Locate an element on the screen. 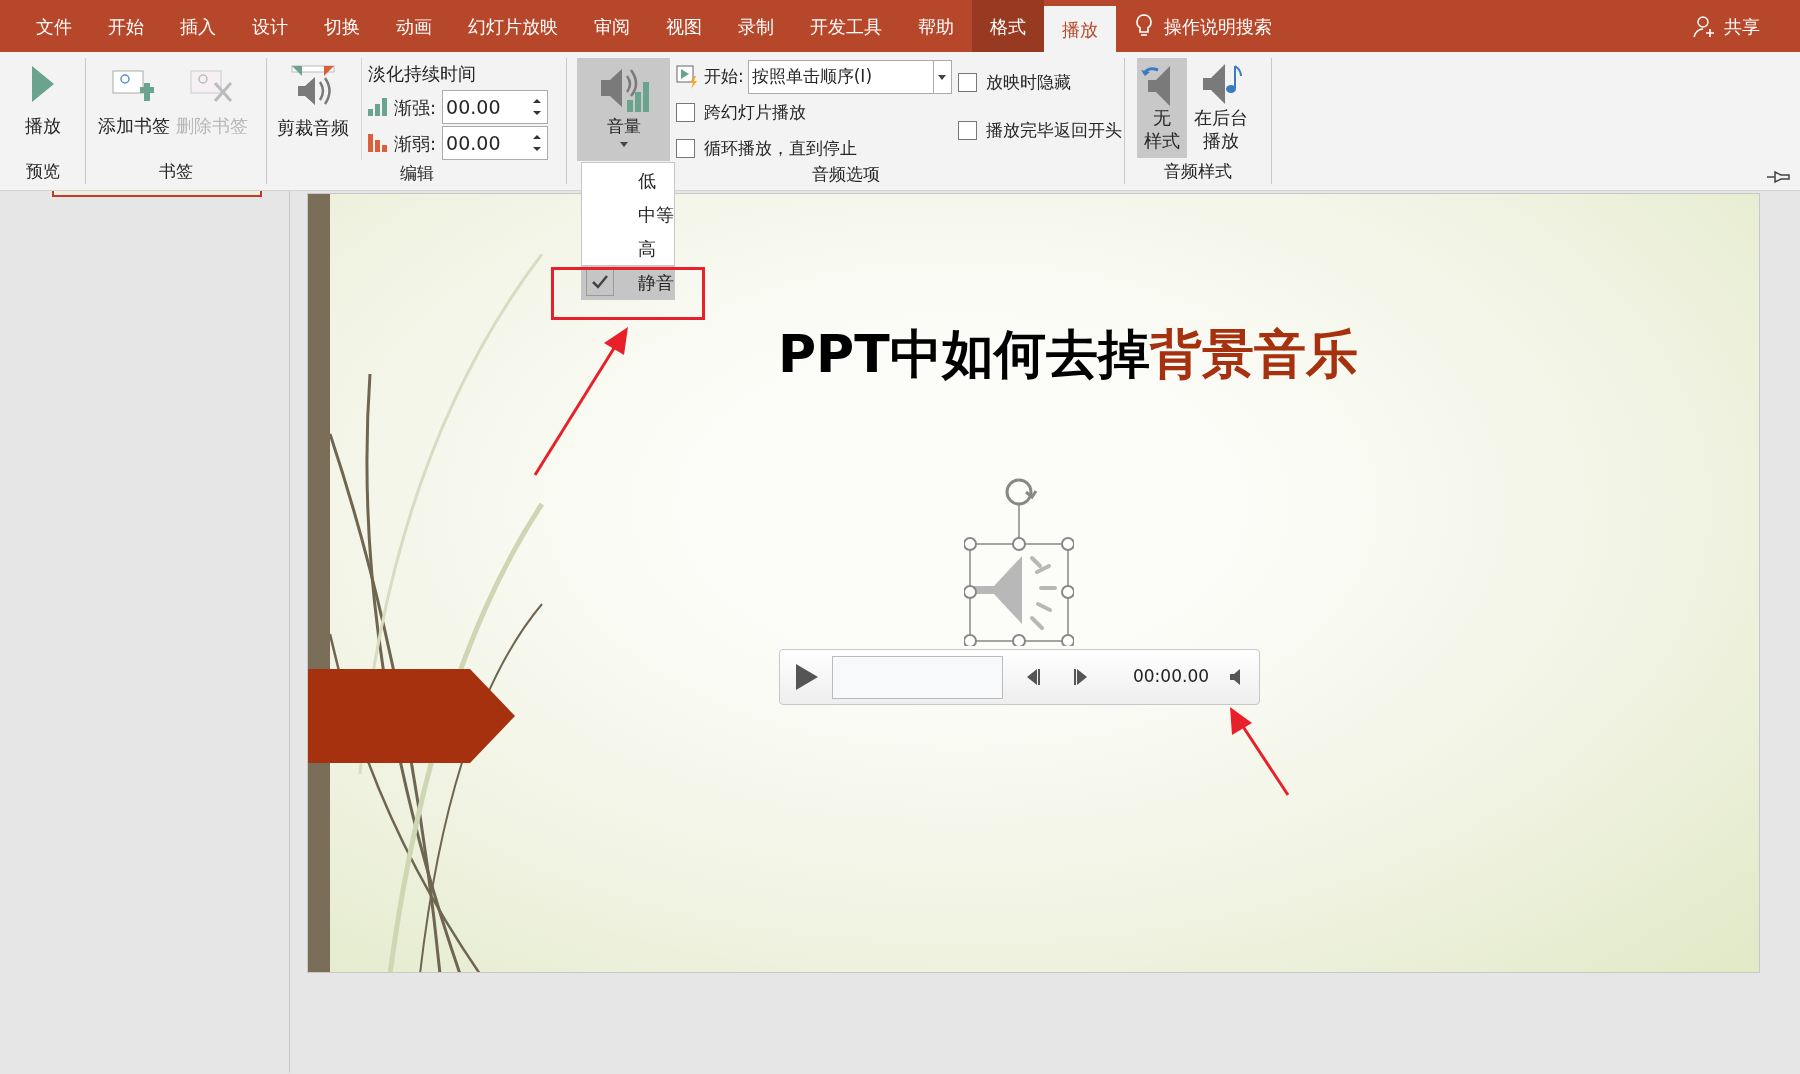 Image resolution: width=1800 pixels, height=1074 pixels. group-label: 音频选项 is located at coordinates (845, 174).